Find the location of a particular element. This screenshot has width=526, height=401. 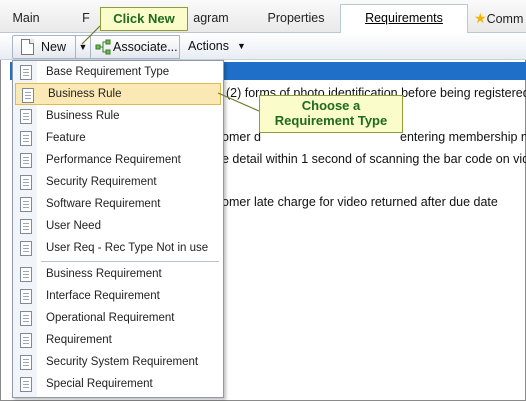

menu-item: Security System Requirement is located at coordinates (118, 362).